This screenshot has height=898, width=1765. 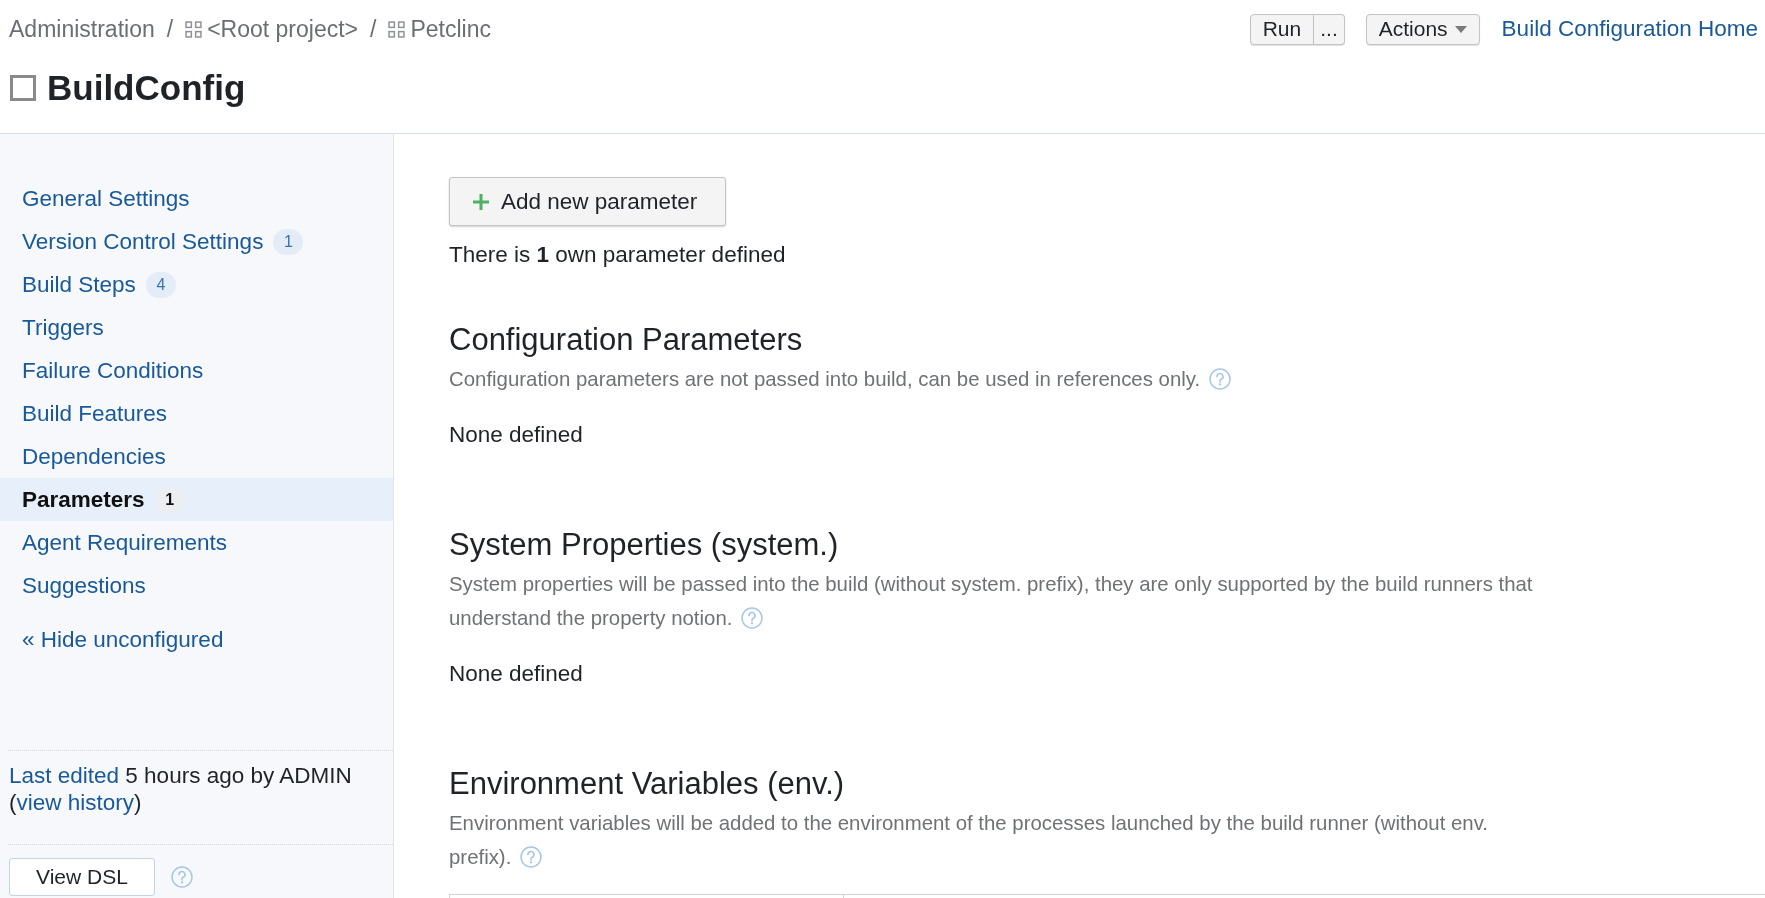 I want to click on sidebar-item: Agent Requirements, so click(x=125, y=542).